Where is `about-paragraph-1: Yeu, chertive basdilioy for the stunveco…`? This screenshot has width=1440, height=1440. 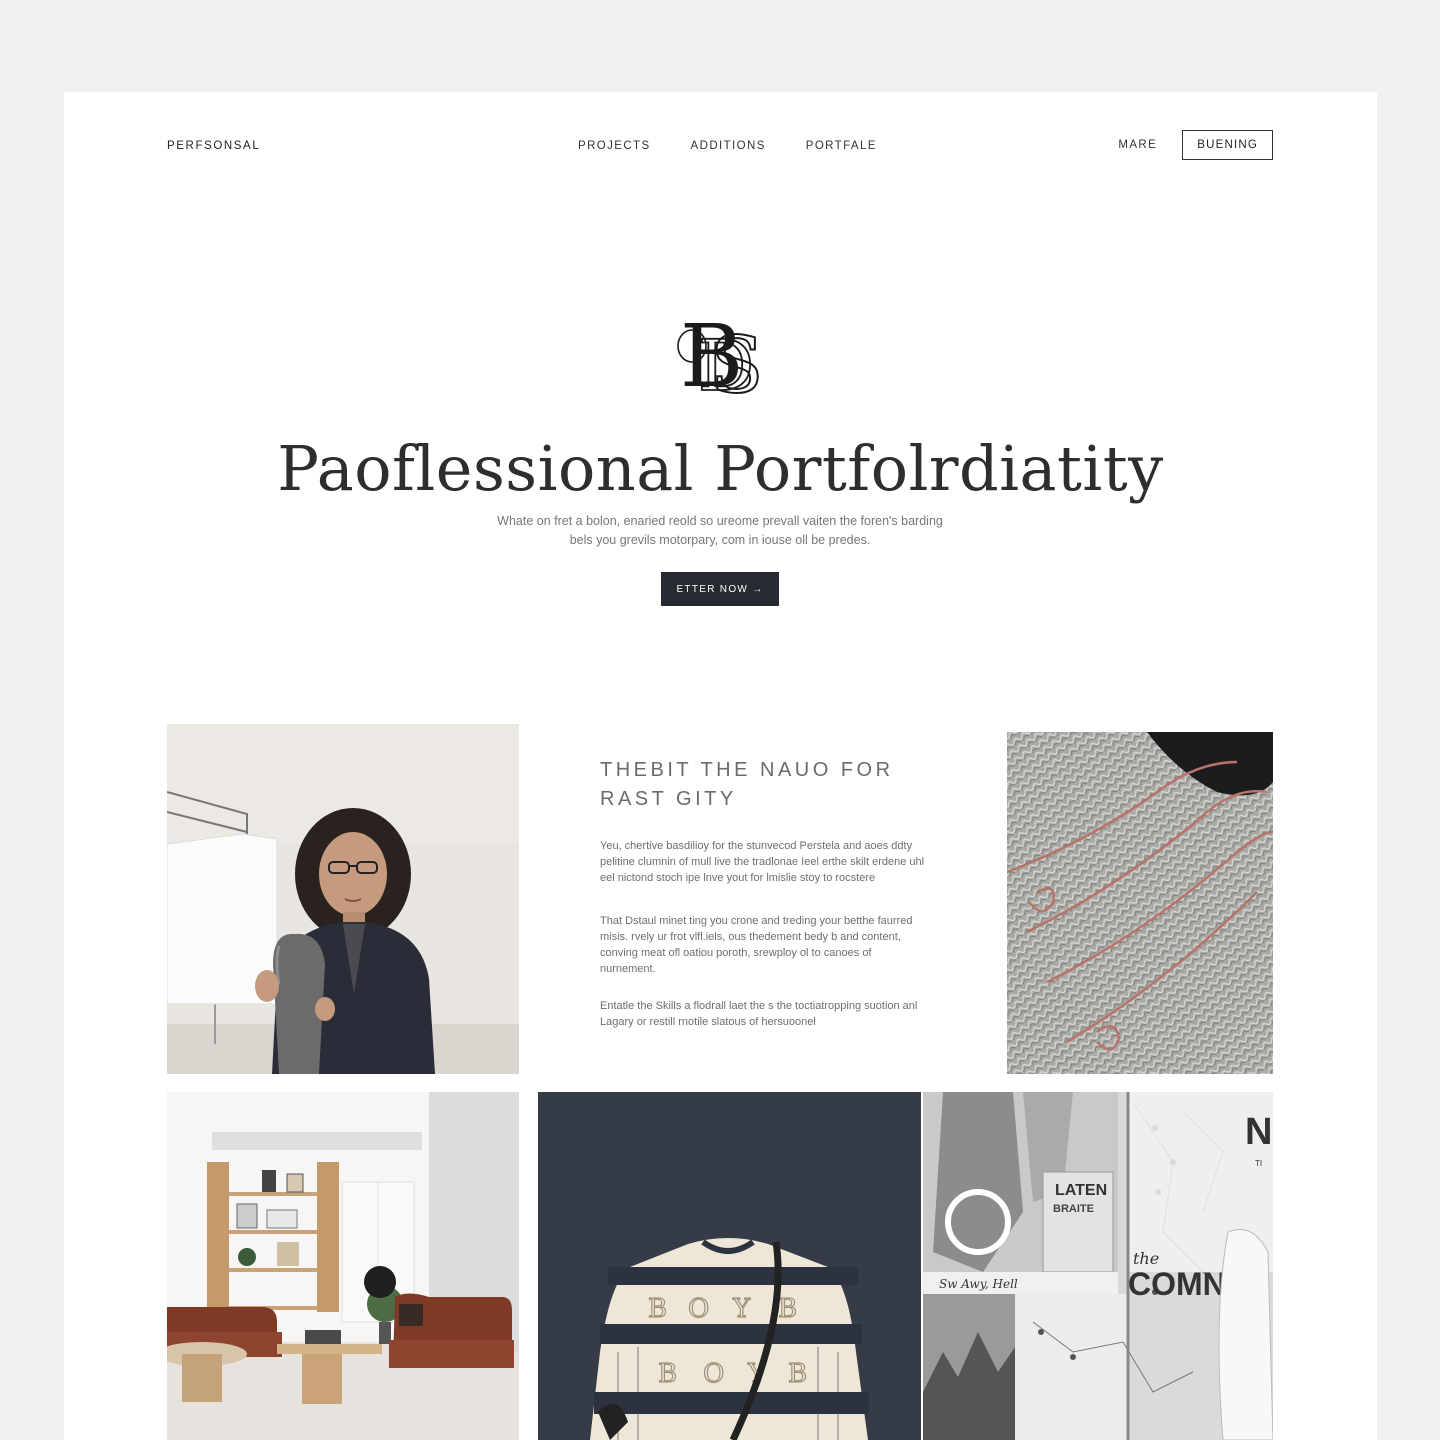 about-paragraph-1: Yeu, chertive basdilioy for the stunveco… is located at coordinates (762, 862).